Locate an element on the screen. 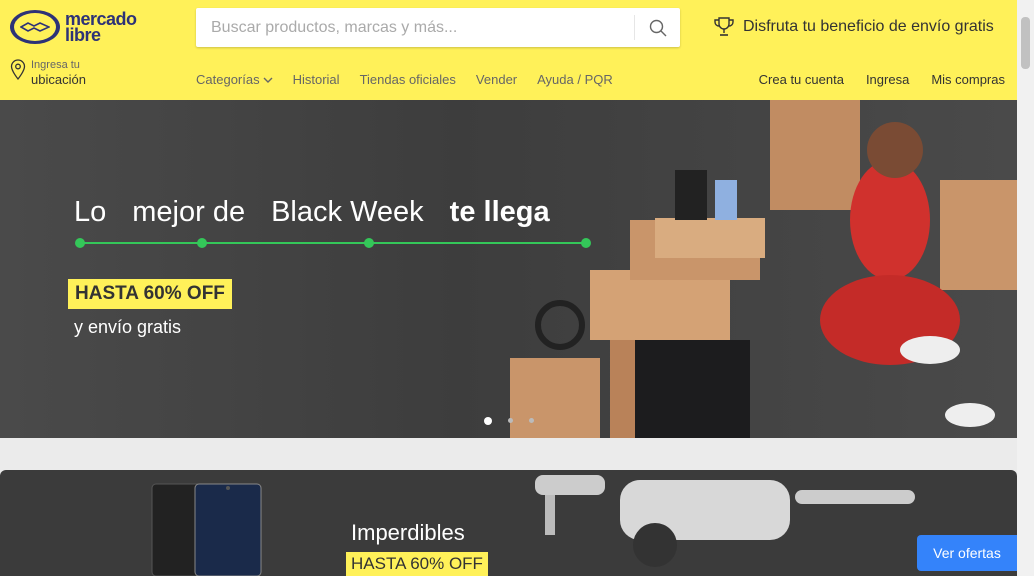 The width and height of the screenshot is (1034, 576). location-value: ubicación is located at coordinates (58, 79).